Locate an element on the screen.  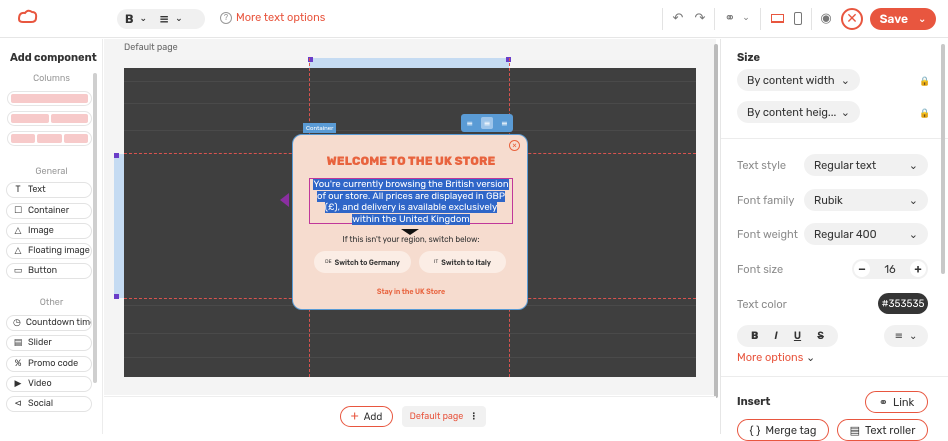
font-family-label: Font family is located at coordinates (766, 200).